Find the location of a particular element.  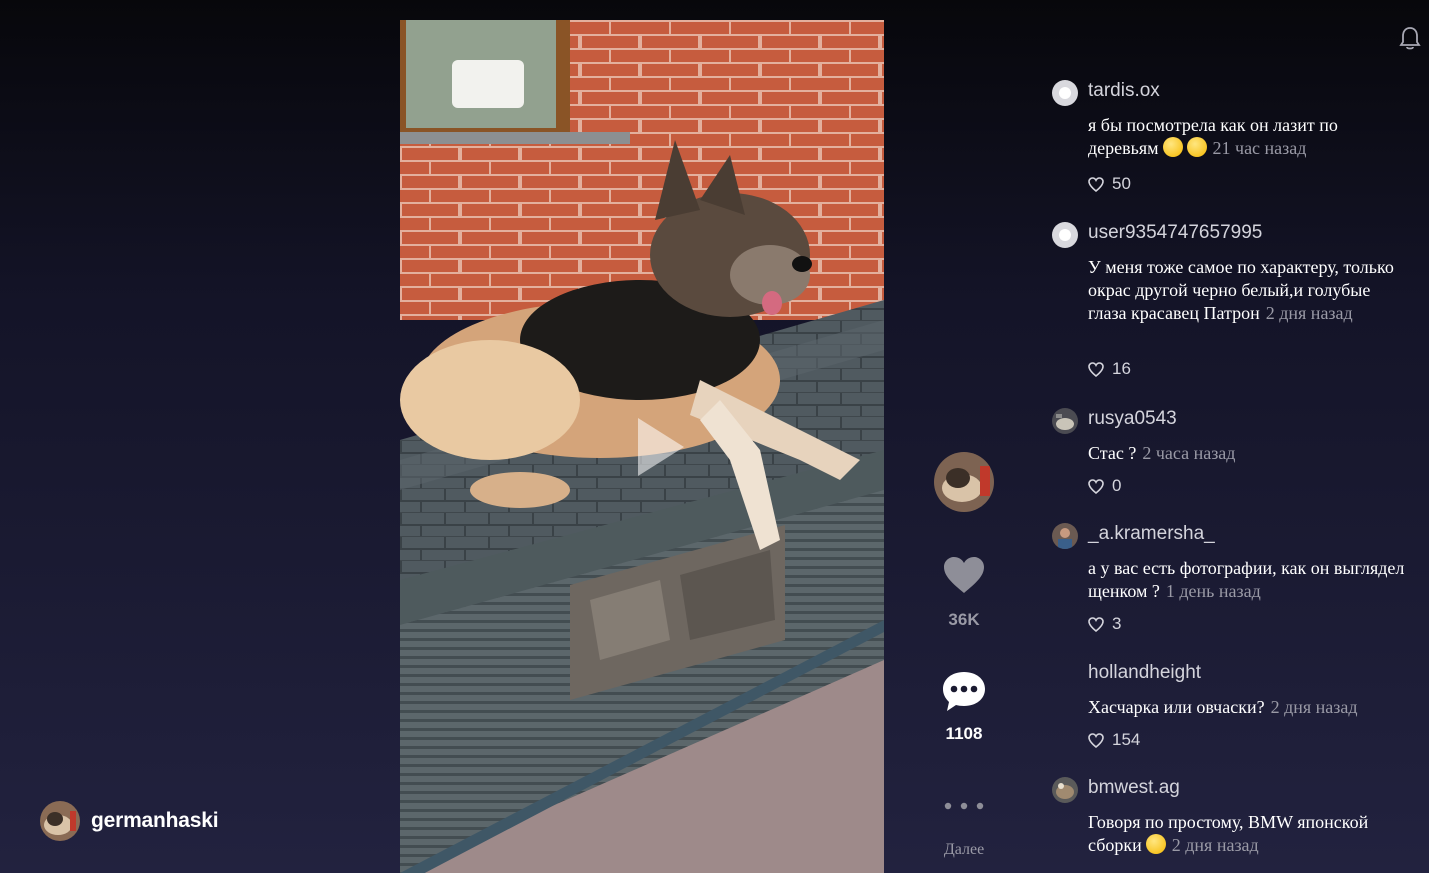

comment-like-count: 50 is located at coordinates (1121, 183).